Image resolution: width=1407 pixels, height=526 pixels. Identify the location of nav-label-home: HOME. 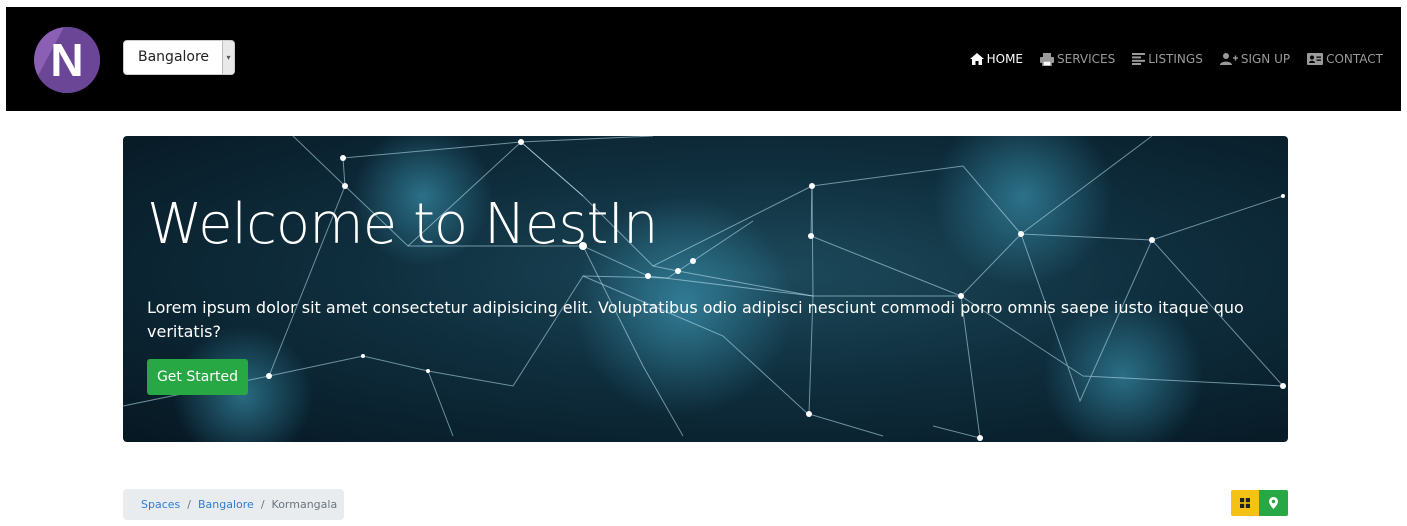
(1004, 59).